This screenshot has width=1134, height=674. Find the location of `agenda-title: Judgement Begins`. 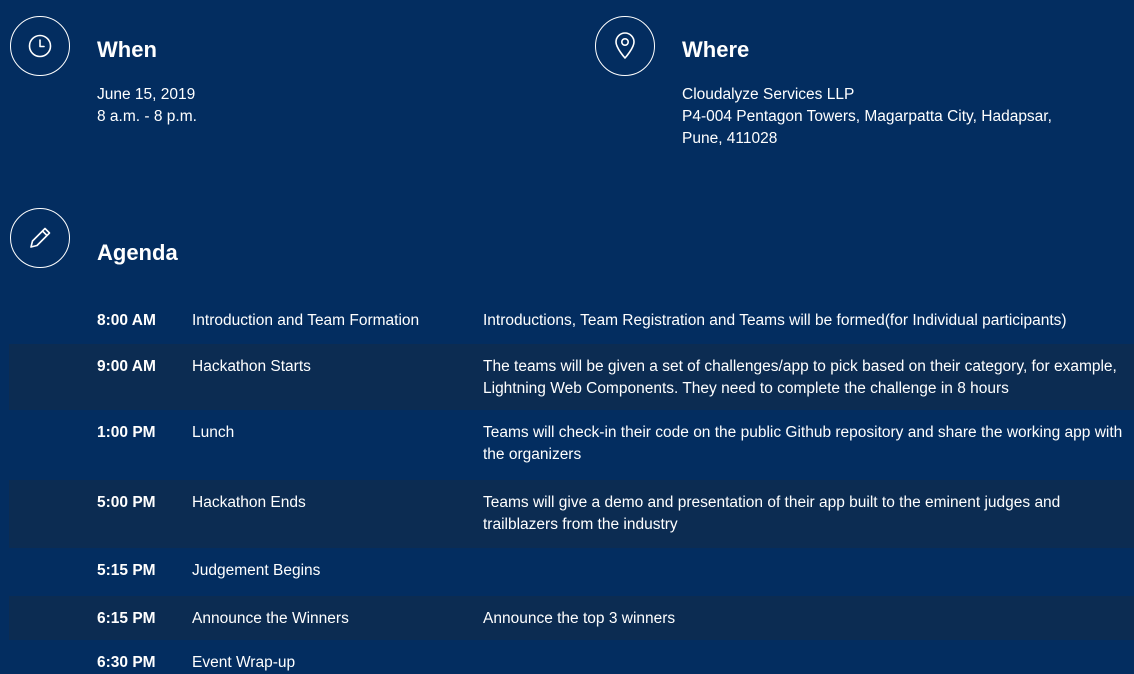

agenda-title: Judgement Begins is located at coordinates (256, 570).